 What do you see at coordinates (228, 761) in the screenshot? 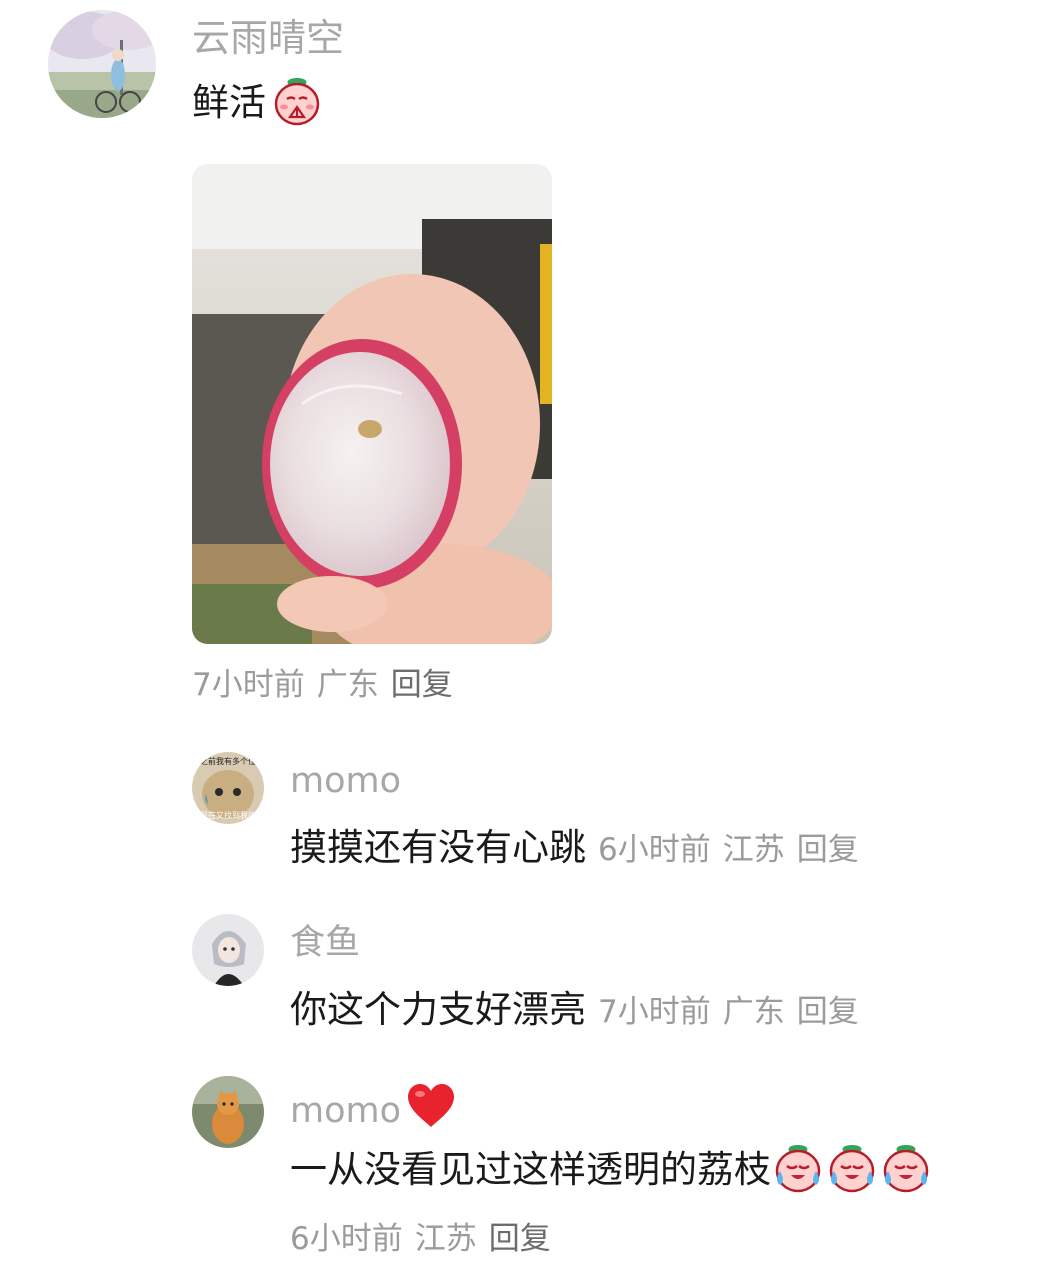
I see `avatar-caption-top: 之前我有多个位` at bounding box center [228, 761].